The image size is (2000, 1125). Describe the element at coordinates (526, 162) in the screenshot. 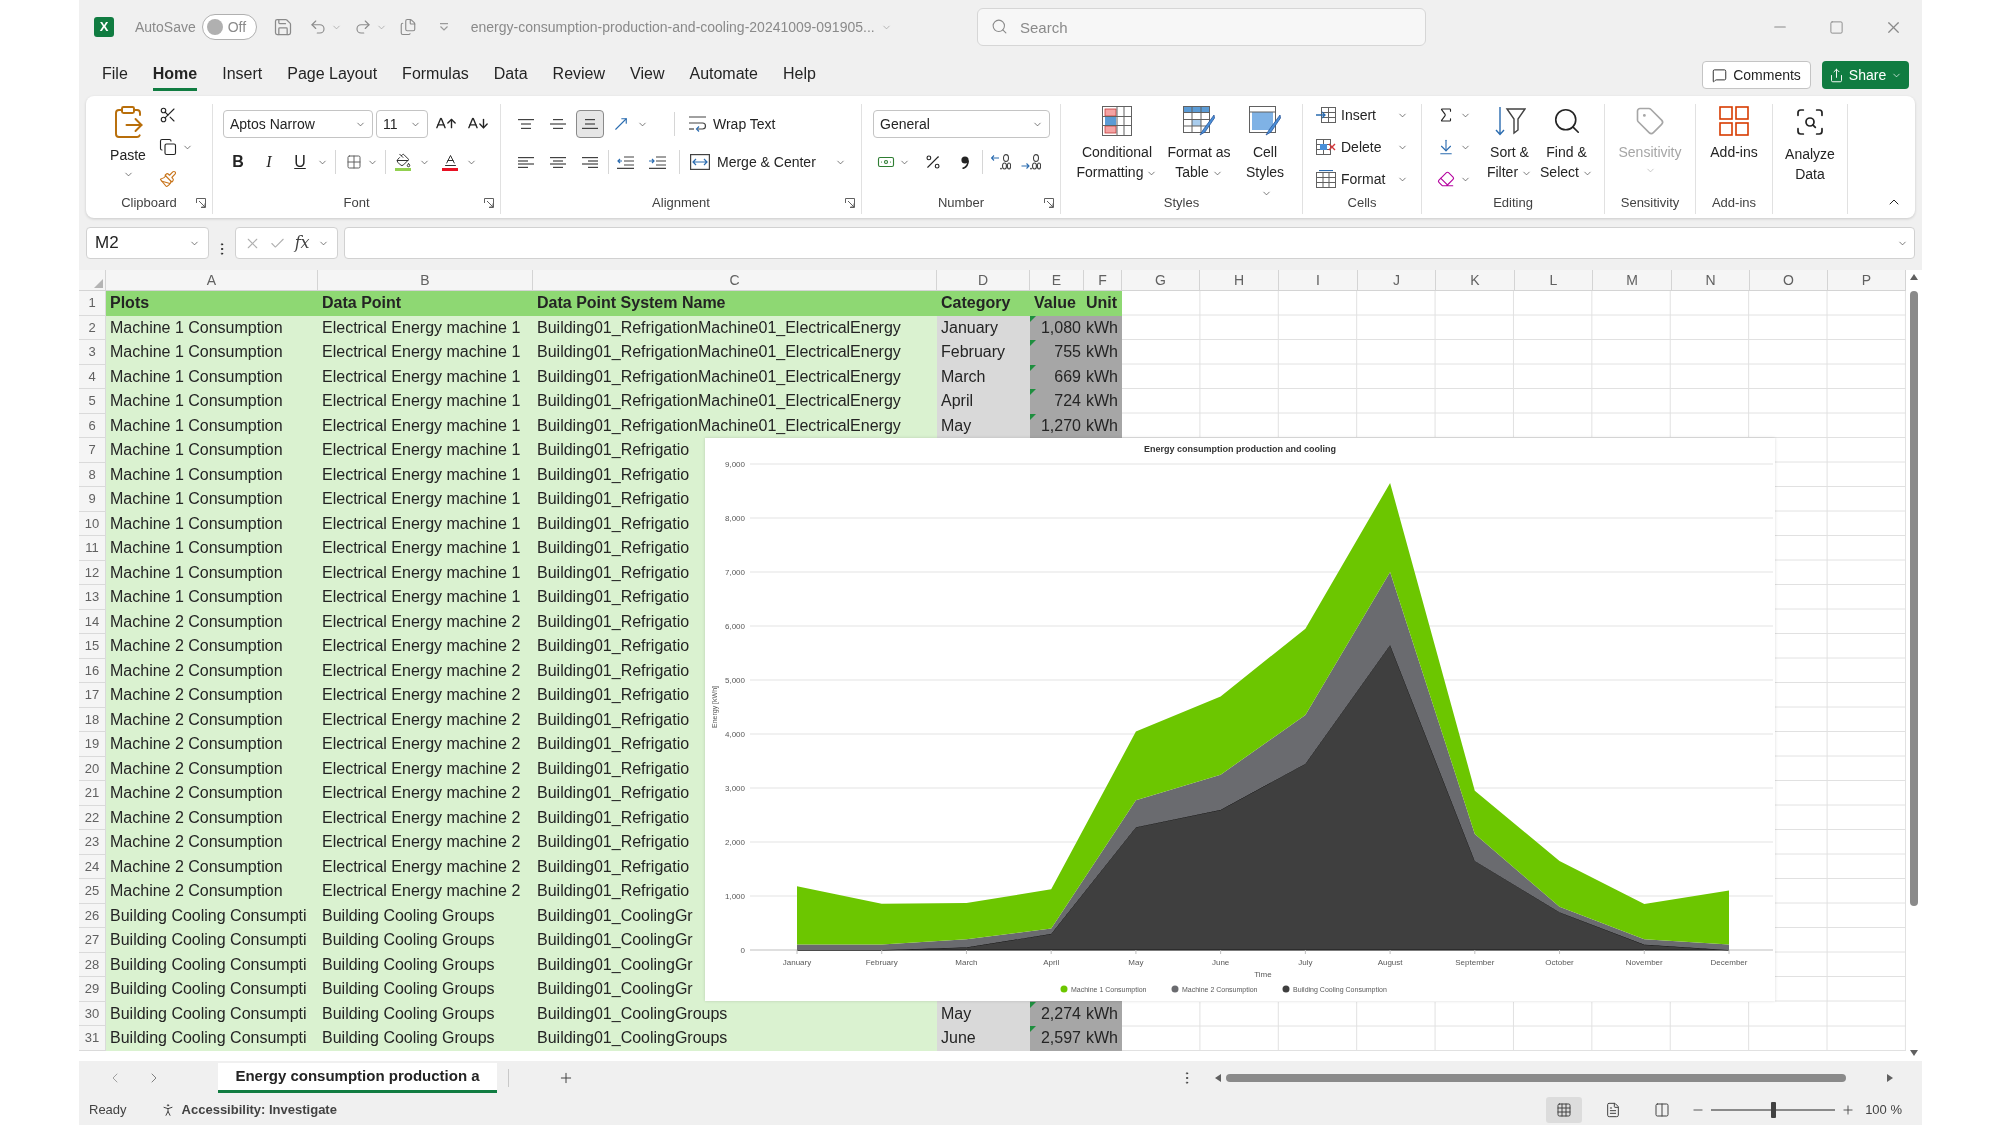

I see `align-left-icon` at that location.